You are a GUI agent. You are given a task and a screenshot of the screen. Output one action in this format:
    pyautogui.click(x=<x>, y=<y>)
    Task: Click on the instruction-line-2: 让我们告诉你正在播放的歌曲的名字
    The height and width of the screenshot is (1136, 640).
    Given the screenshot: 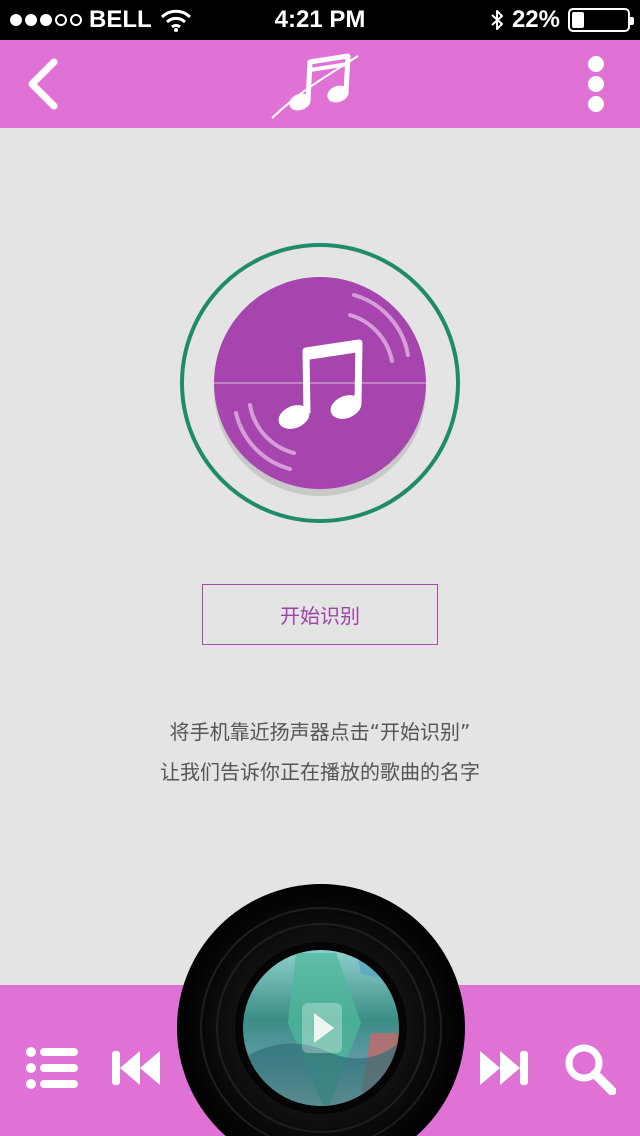 What is the action you would take?
    pyautogui.click(x=320, y=772)
    